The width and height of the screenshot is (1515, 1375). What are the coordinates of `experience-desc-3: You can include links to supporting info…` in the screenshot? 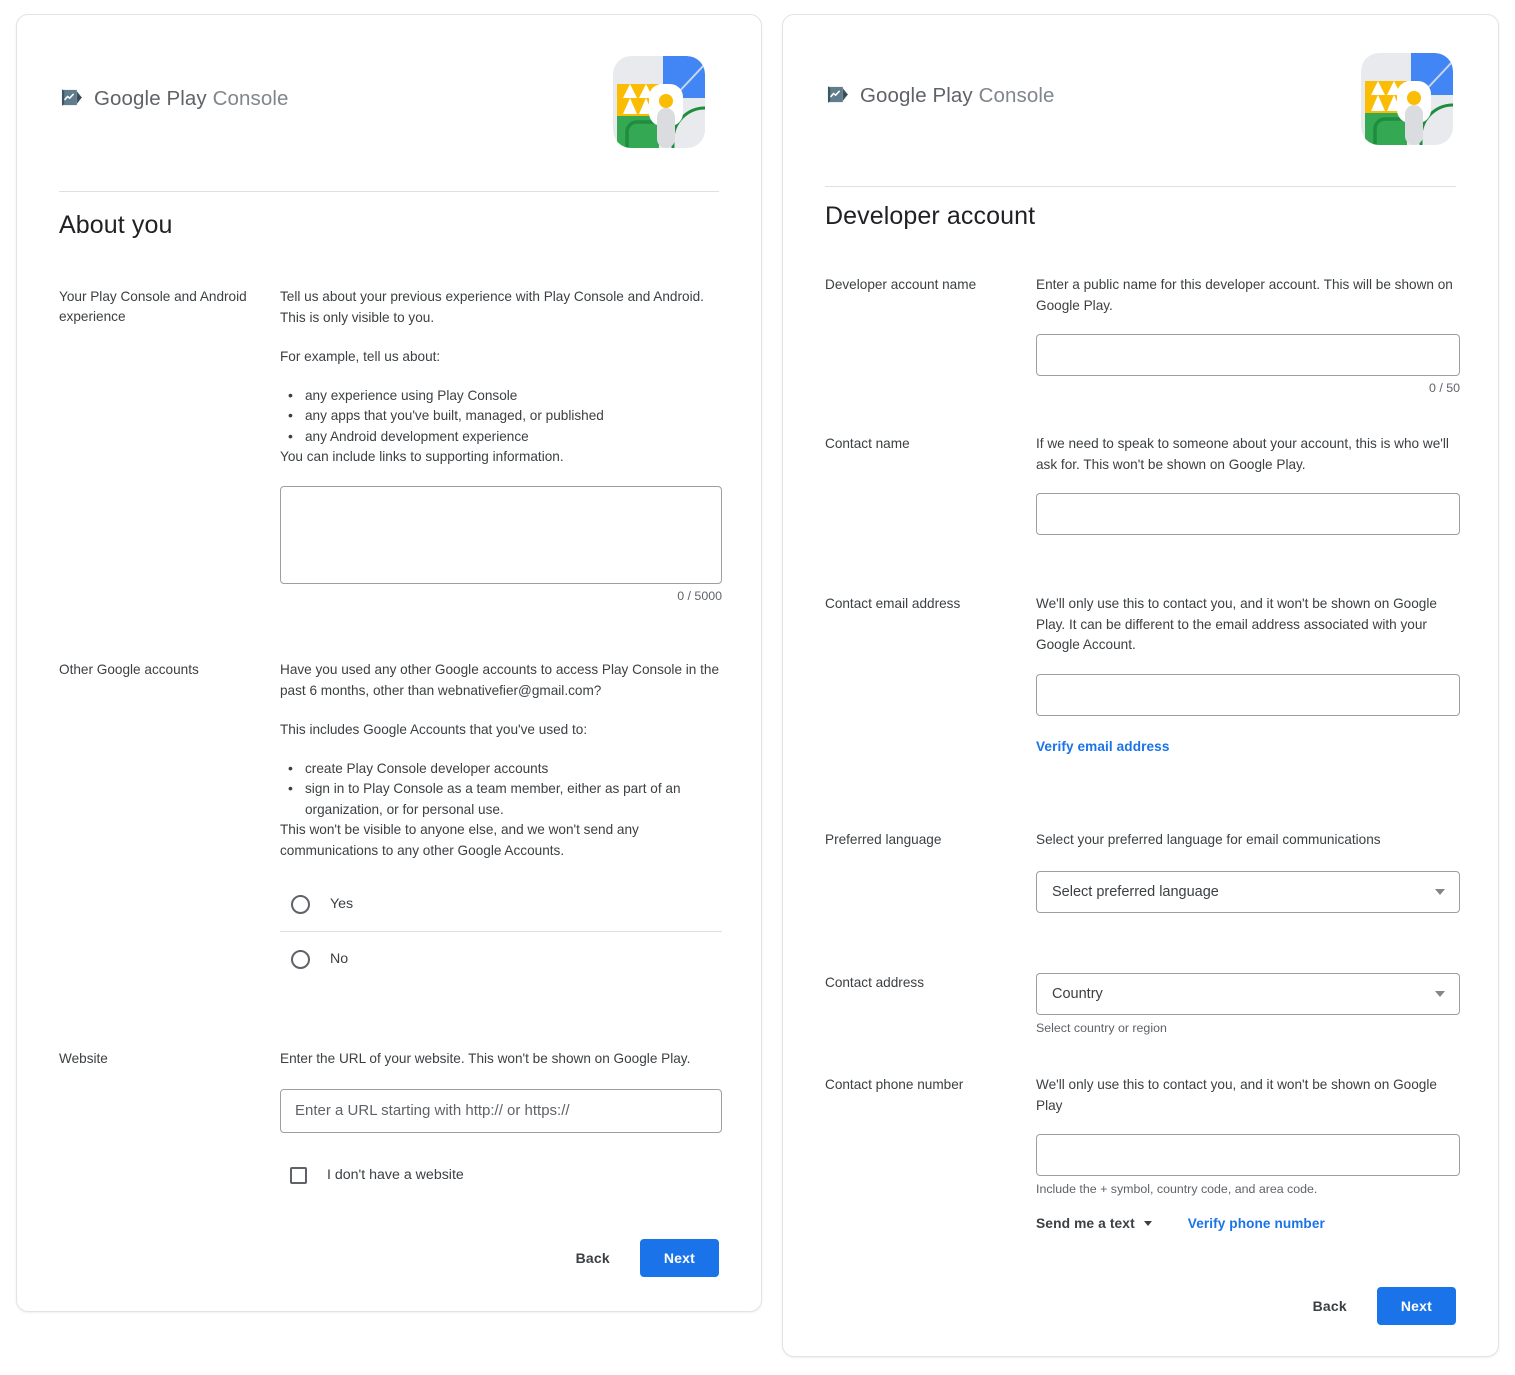 It's located at (422, 456).